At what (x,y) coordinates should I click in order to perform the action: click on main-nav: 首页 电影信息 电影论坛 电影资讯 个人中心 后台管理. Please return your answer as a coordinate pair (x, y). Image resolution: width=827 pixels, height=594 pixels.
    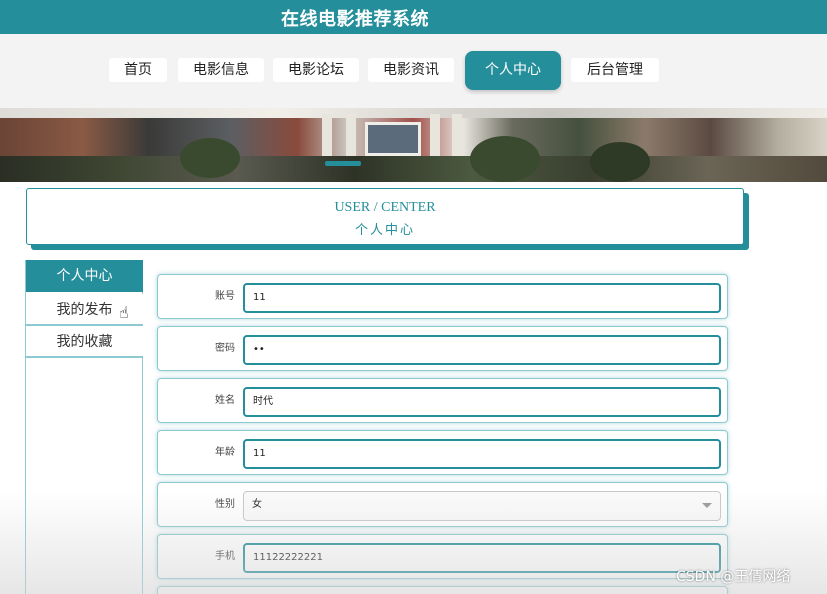
    Looking at the image, I should click on (413, 71).